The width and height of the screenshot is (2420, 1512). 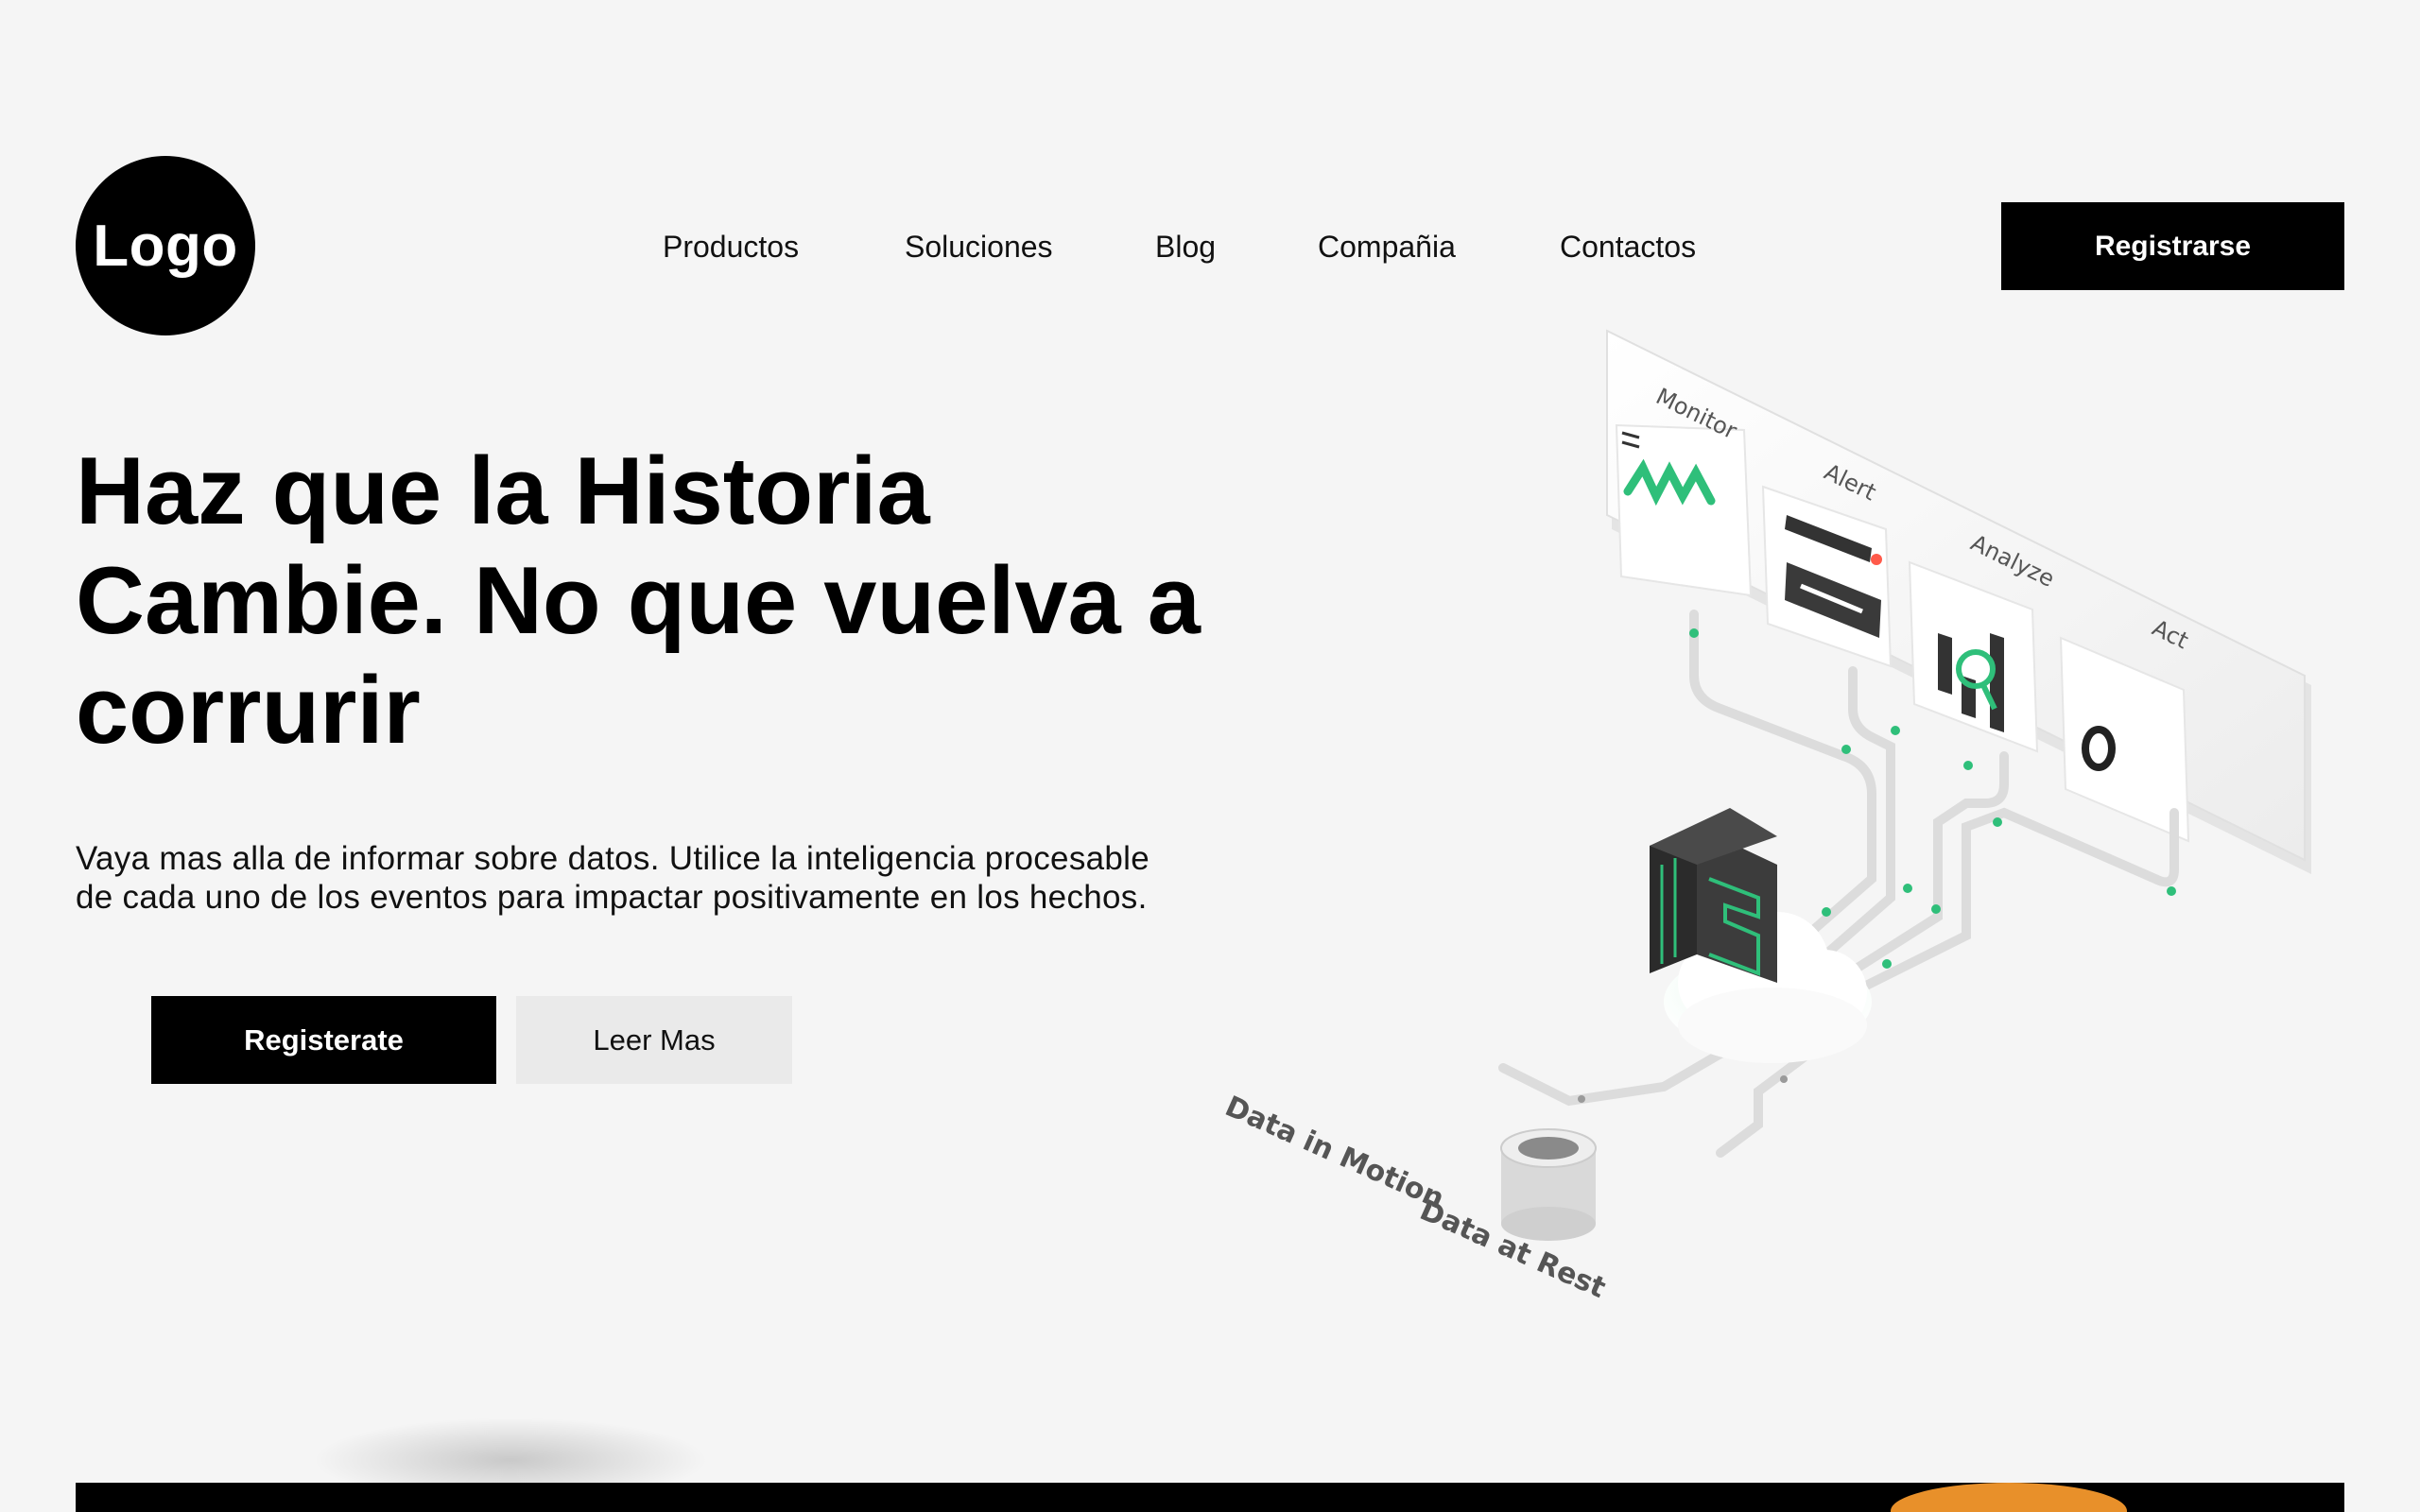 What do you see at coordinates (1210, 1497) in the screenshot?
I see `bottom-section-band` at bounding box center [1210, 1497].